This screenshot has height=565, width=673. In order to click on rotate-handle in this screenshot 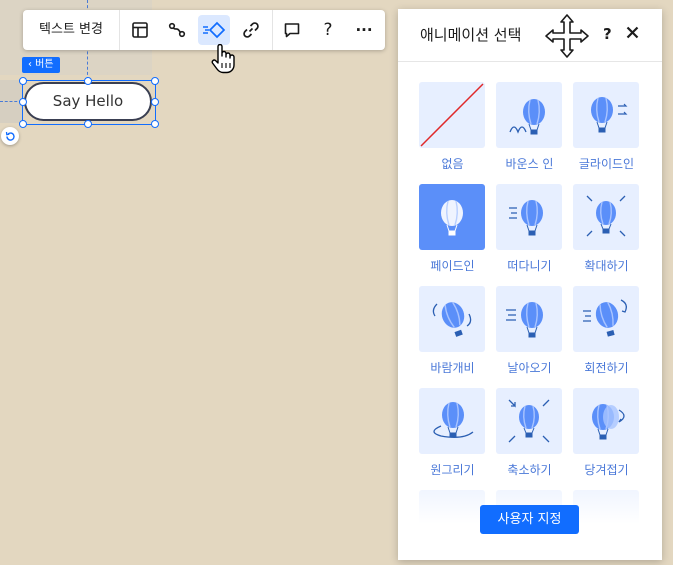, I will do `click(10, 136)`.